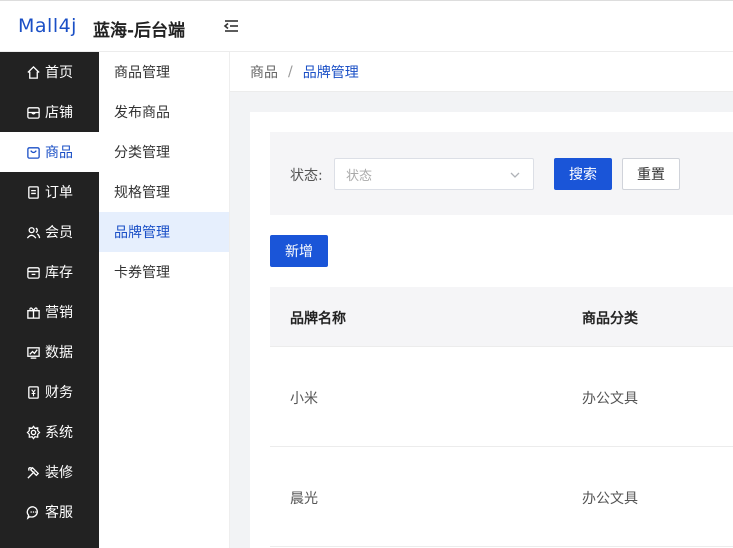 This screenshot has height=548, width=733. I want to click on status-label: 状态:, so click(306, 176).